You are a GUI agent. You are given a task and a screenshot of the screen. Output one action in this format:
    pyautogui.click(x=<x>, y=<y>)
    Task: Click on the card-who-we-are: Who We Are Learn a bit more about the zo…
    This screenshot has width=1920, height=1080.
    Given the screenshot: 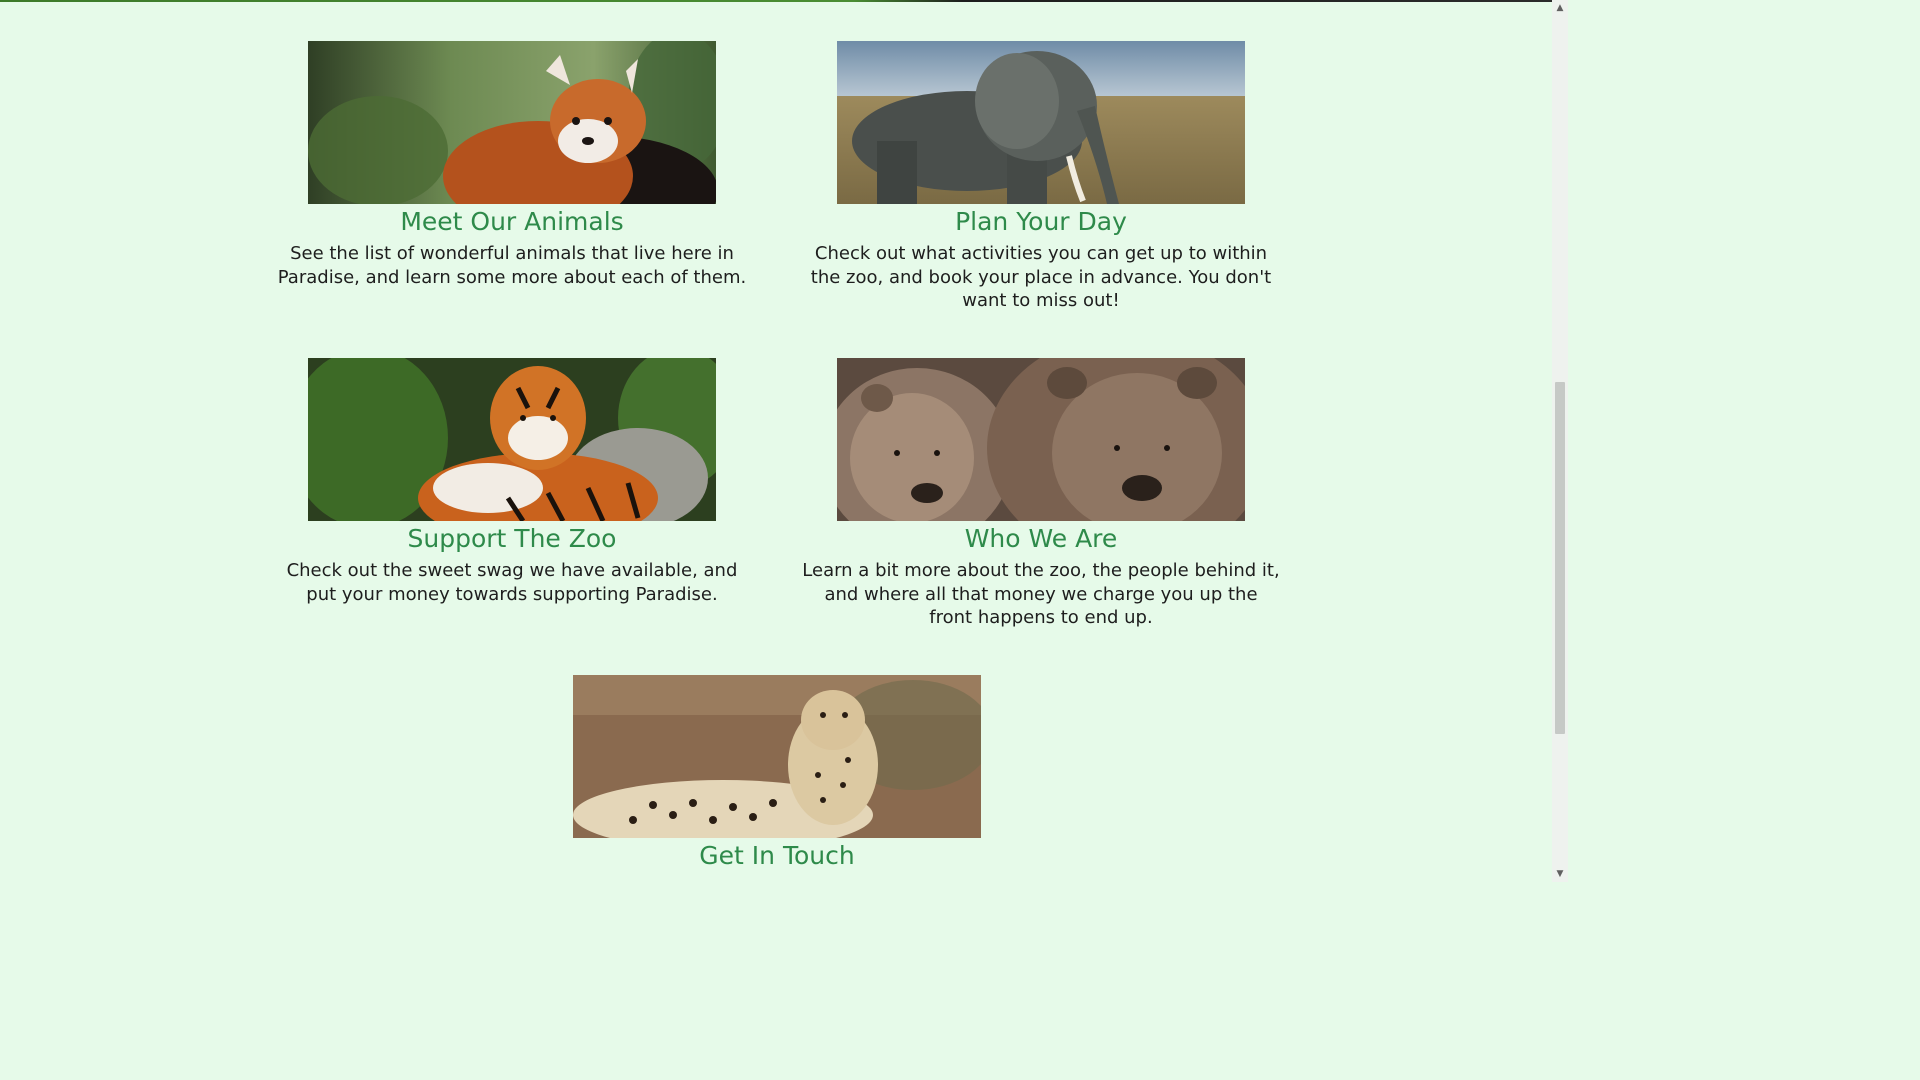 What is the action you would take?
    pyautogui.click(x=1041, y=494)
    